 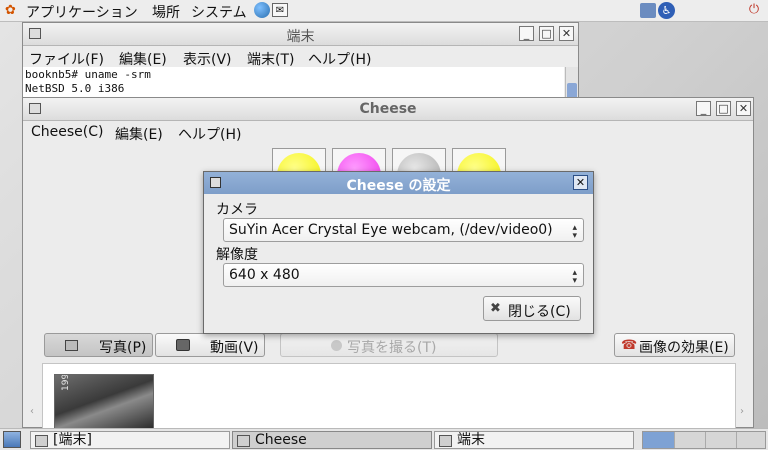 I want to click on settings-titlebar: Cheese の設定 ✕, so click(x=398, y=183).